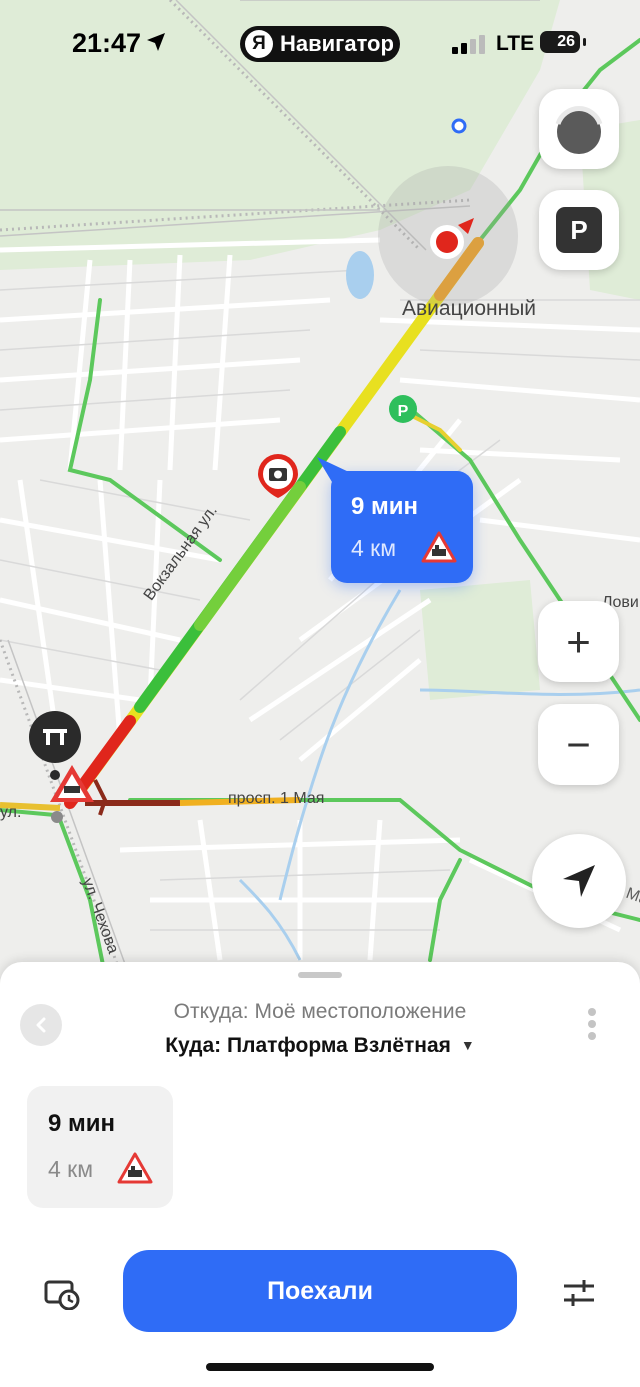 This screenshot has width=640, height=1387. What do you see at coordinates (403, 411) in the screenshot?
I see `svg-text: P` at bounding box center [403, 411].